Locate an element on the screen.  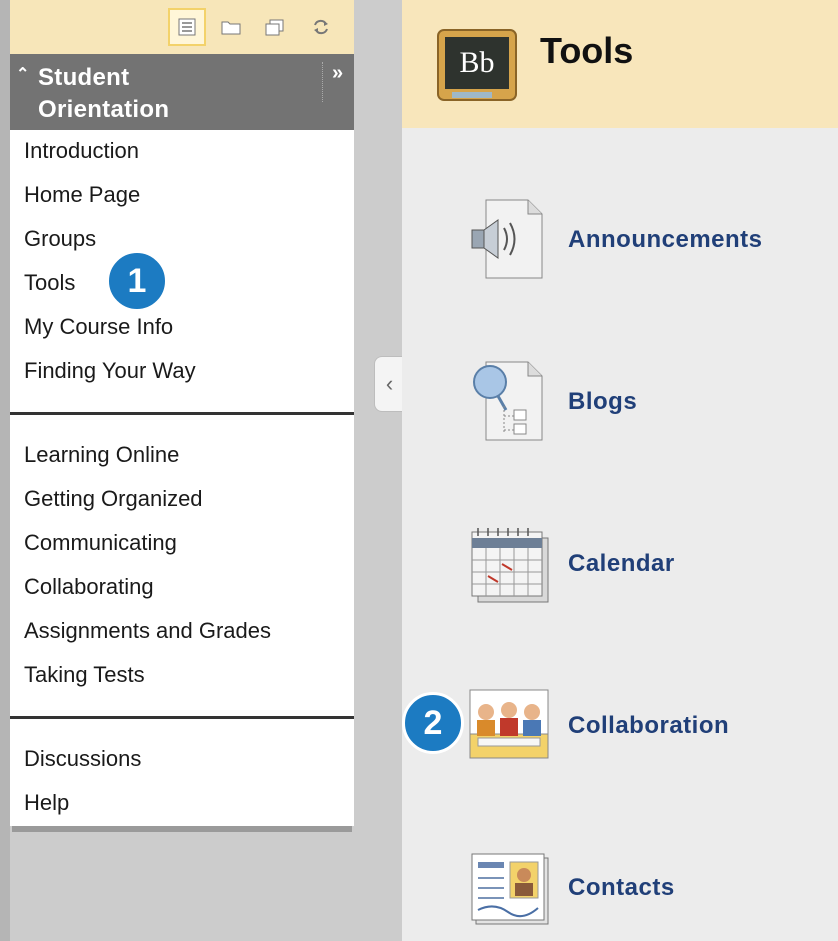
tool-row-announcements: Announcements is located at coordinates (620, 242).